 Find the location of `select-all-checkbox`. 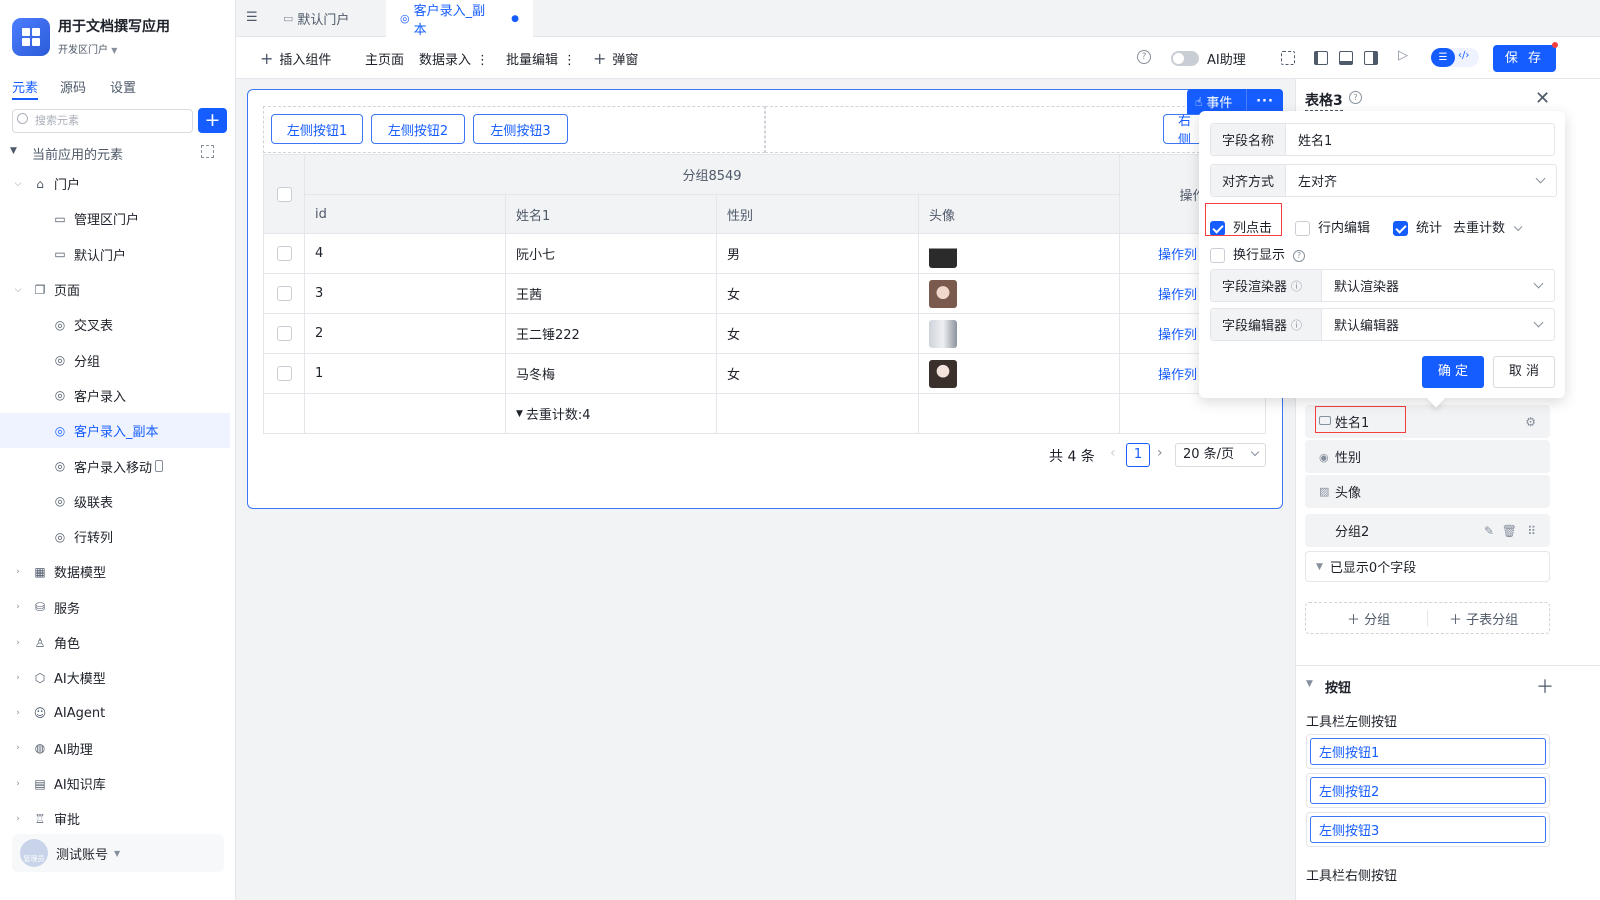

select-all-checkbox is located at coordinates (284, 194).